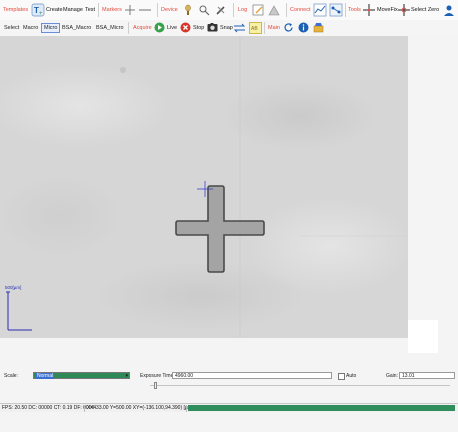 The height and width of the screenshot is (432, 458). I want to click on swap-arrows-icon, so click(239, 28).